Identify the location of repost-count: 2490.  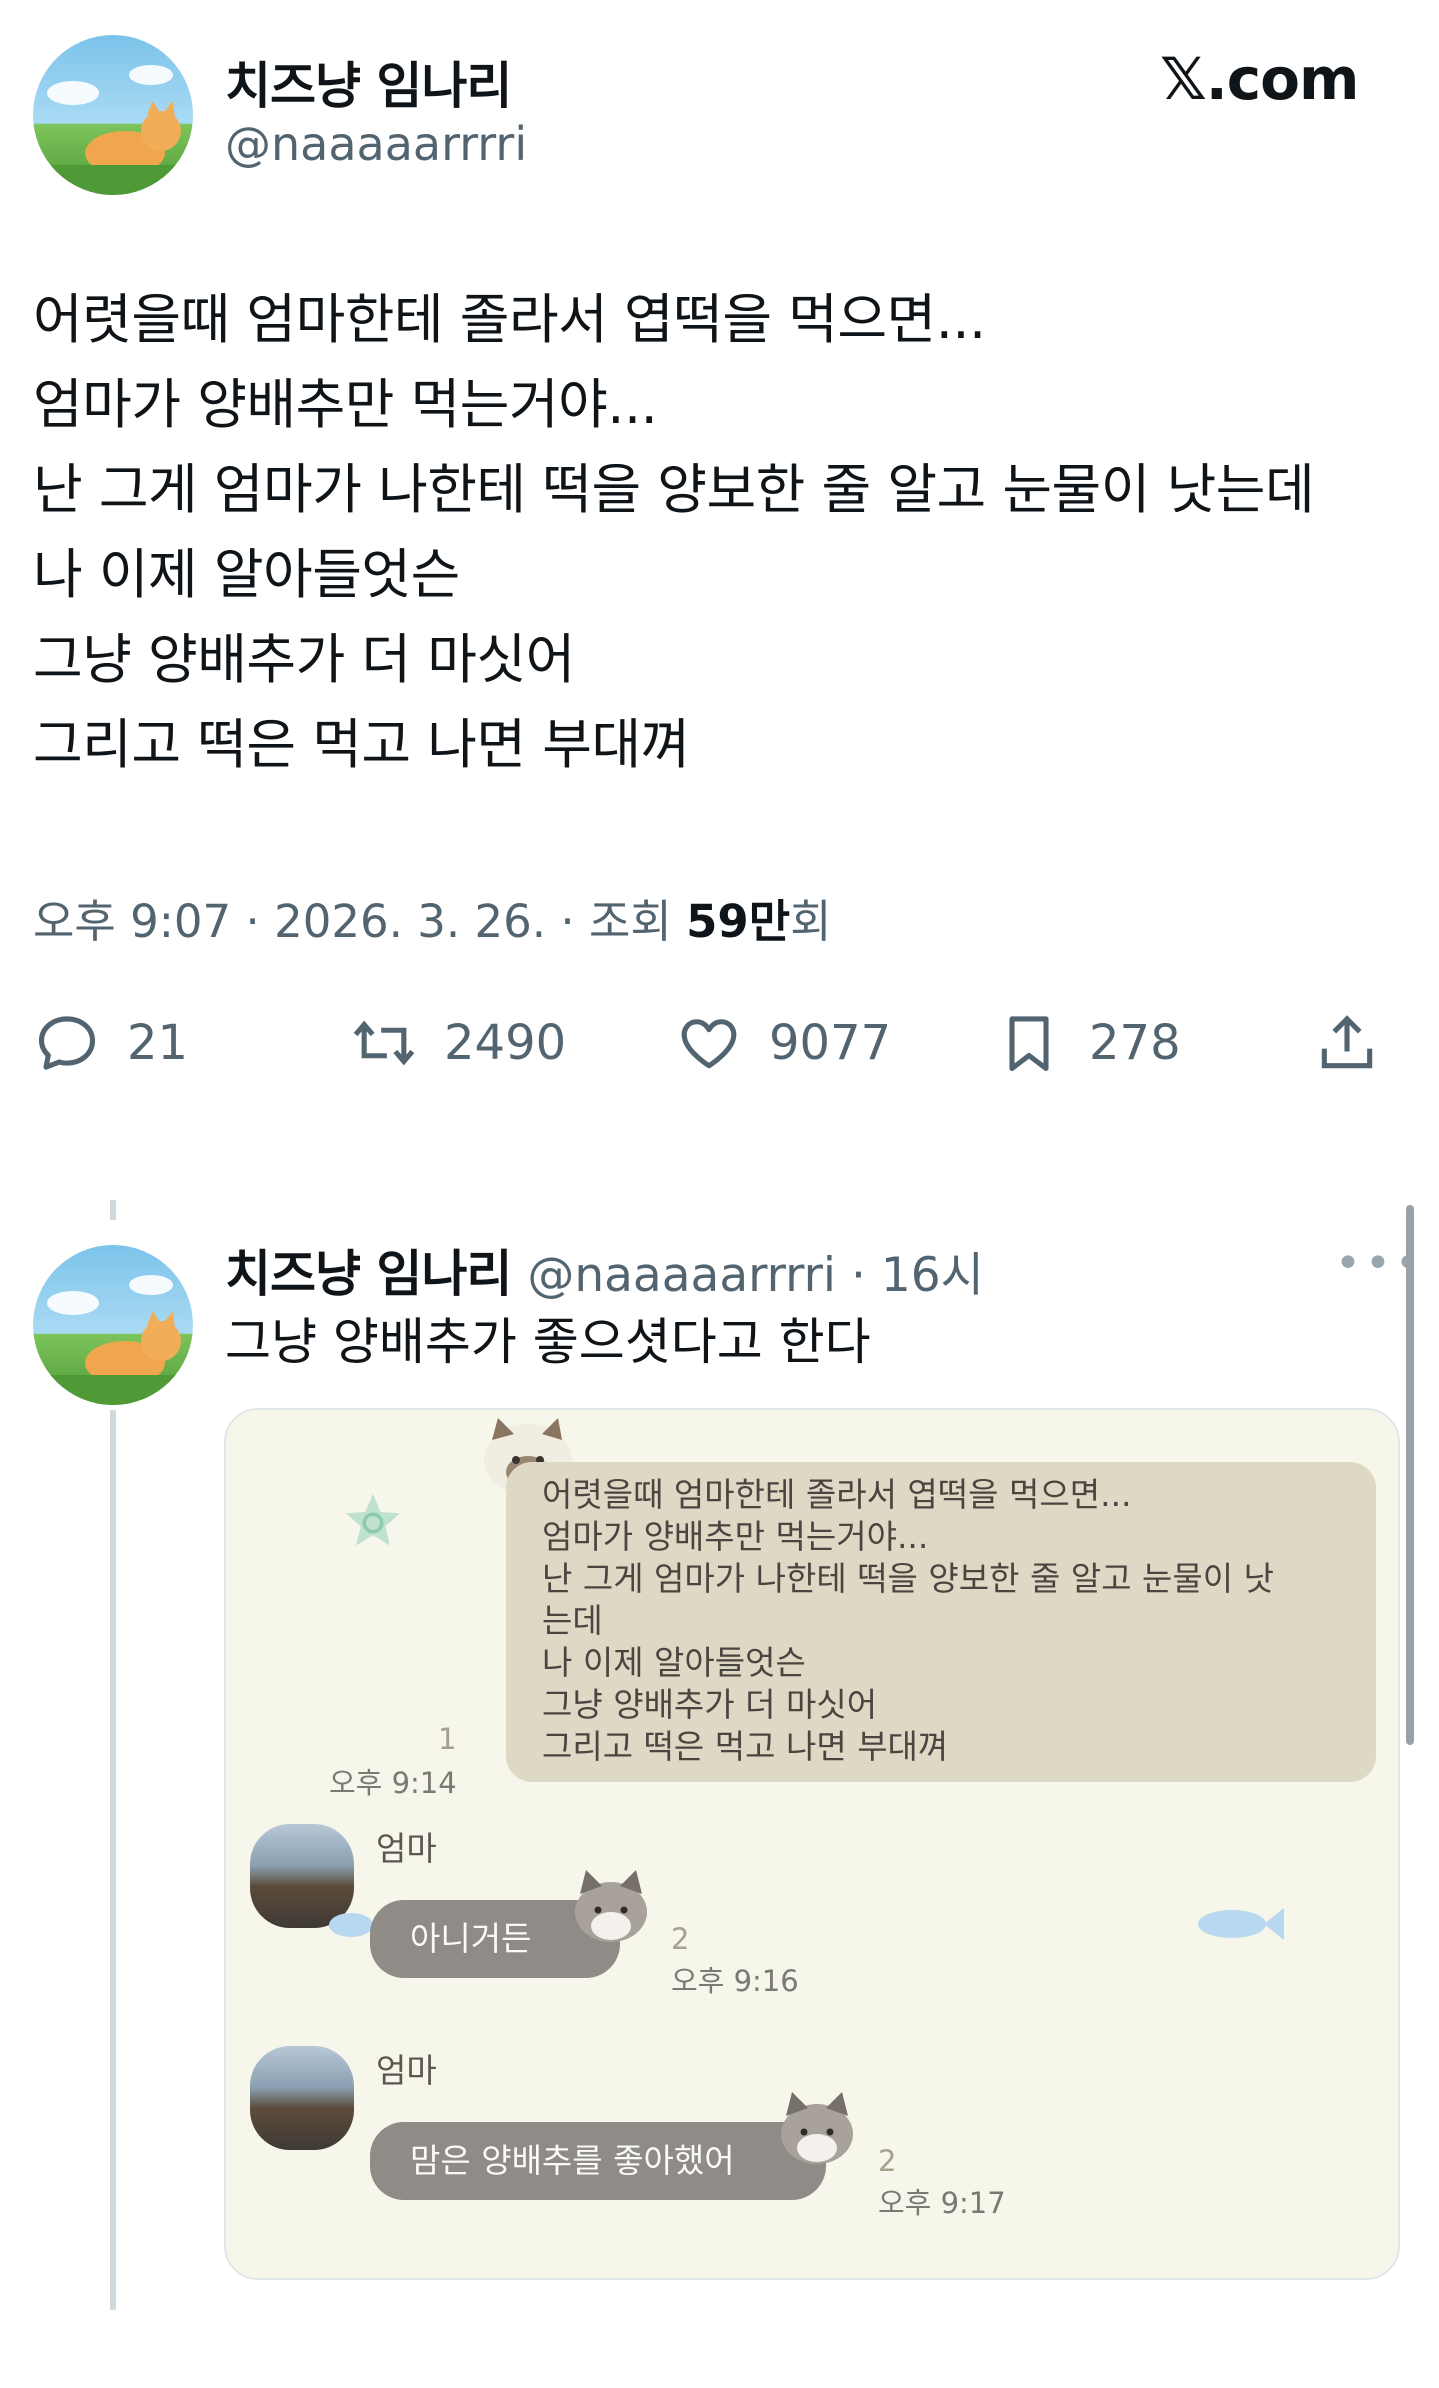
(505, 1043).